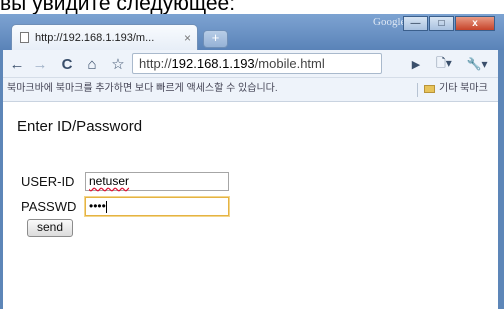 The height and width of the screenshot is (309, 504). I want to click on bookmark-divider, so click(417, 90).